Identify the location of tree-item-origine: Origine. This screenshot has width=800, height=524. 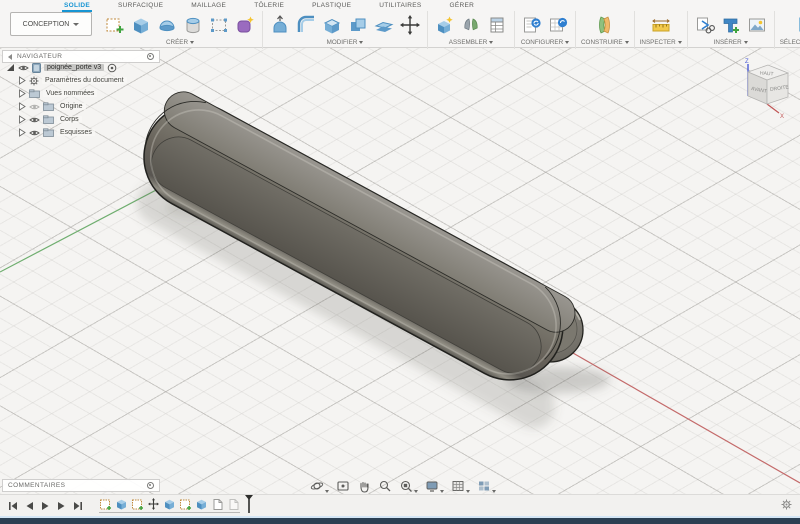
(93, 106).